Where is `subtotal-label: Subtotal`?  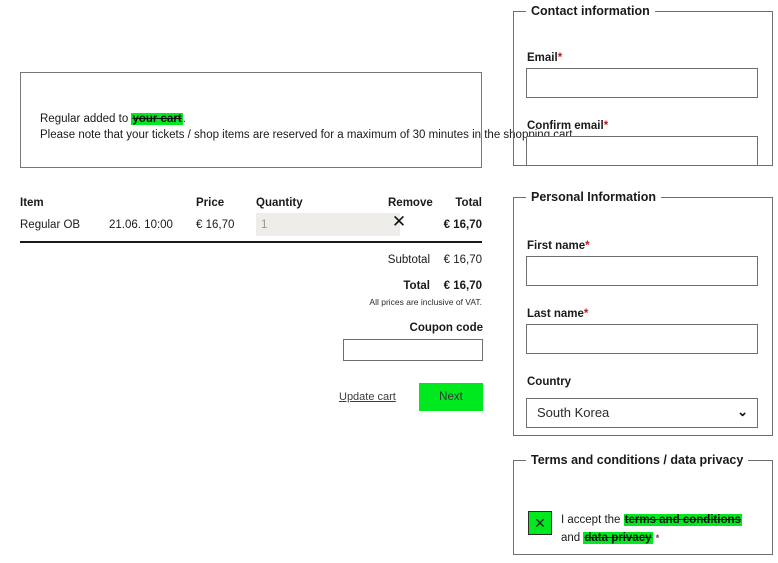 subtotal-label: Subtotal is located at coordinates (408, 260).